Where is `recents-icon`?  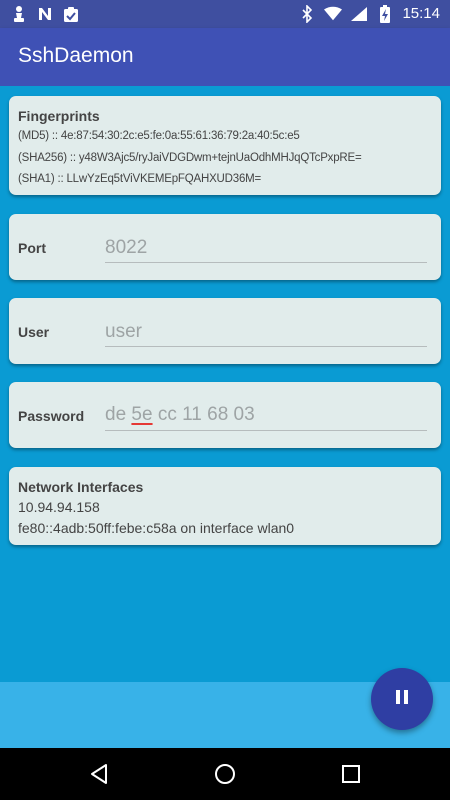
recents-icon is located at coordinates (351, 774).